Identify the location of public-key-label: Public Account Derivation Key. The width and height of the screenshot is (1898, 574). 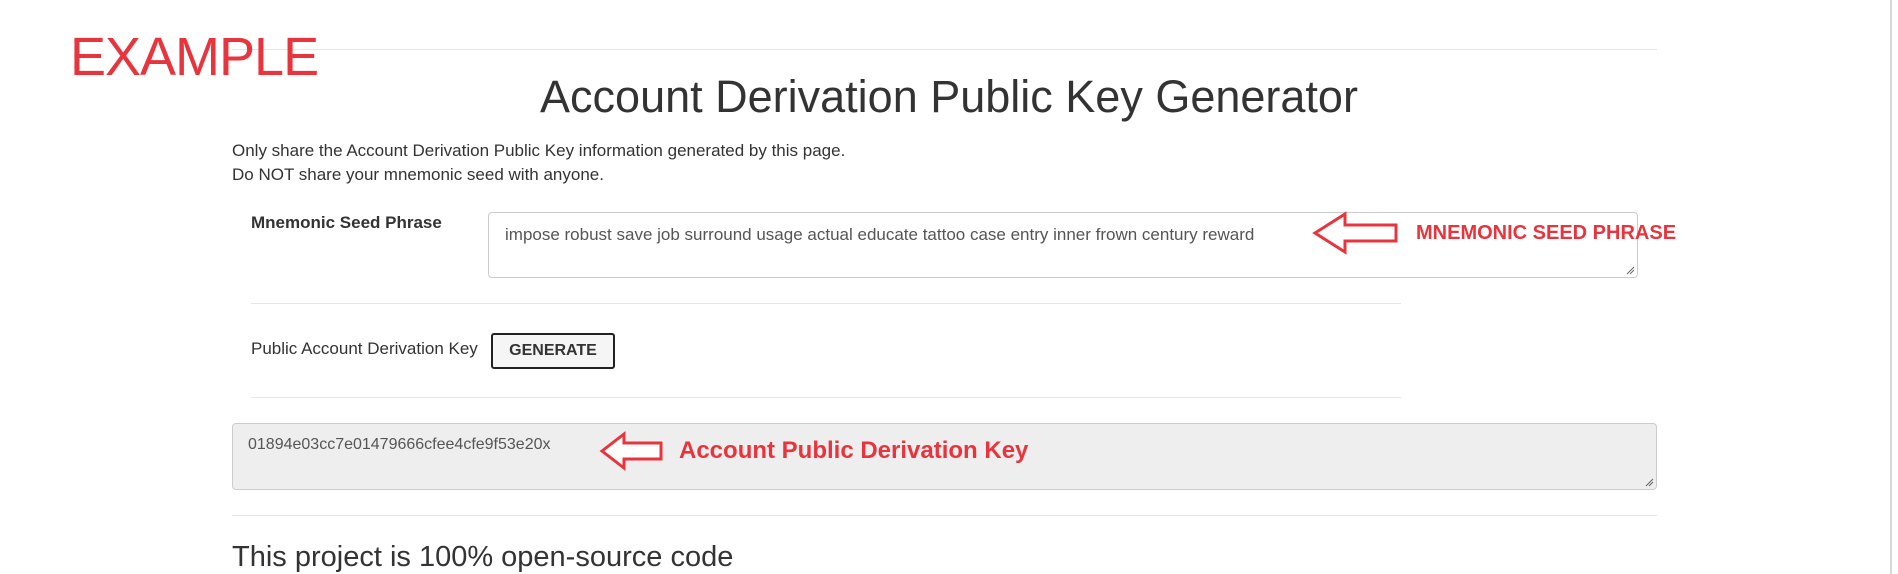
(364, 348).